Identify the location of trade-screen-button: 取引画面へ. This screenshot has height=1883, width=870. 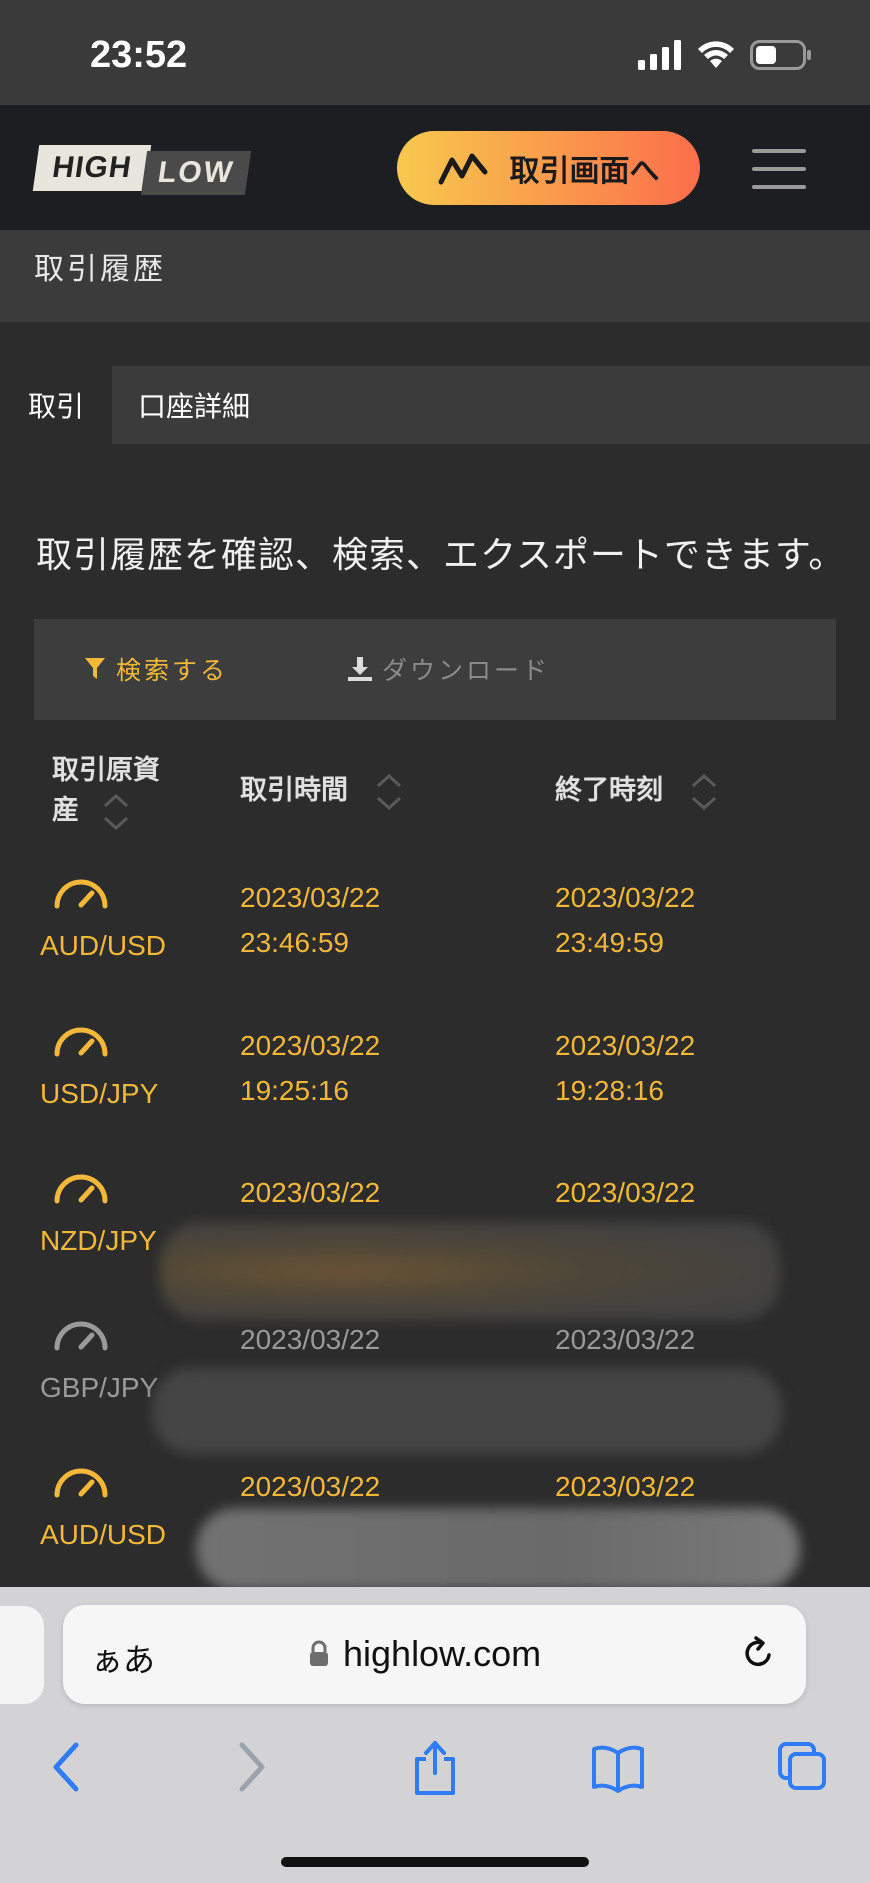
(548, 168).